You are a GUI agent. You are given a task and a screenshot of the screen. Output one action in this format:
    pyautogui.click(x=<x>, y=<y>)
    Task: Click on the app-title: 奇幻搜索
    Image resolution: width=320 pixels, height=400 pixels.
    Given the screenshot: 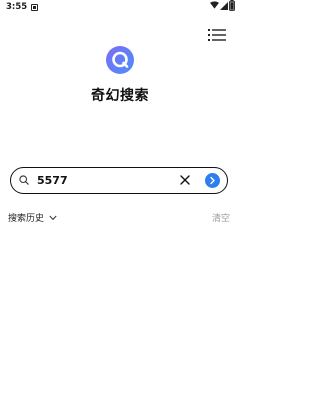 What is the action you would take?
    pyautogui.click(x=120, y=96)
    